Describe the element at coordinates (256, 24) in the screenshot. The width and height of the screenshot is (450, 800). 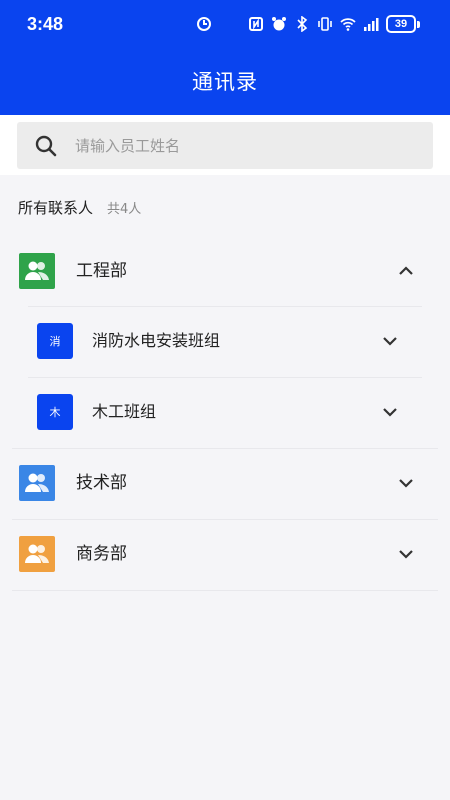
I see `nfc-icon` at that location.